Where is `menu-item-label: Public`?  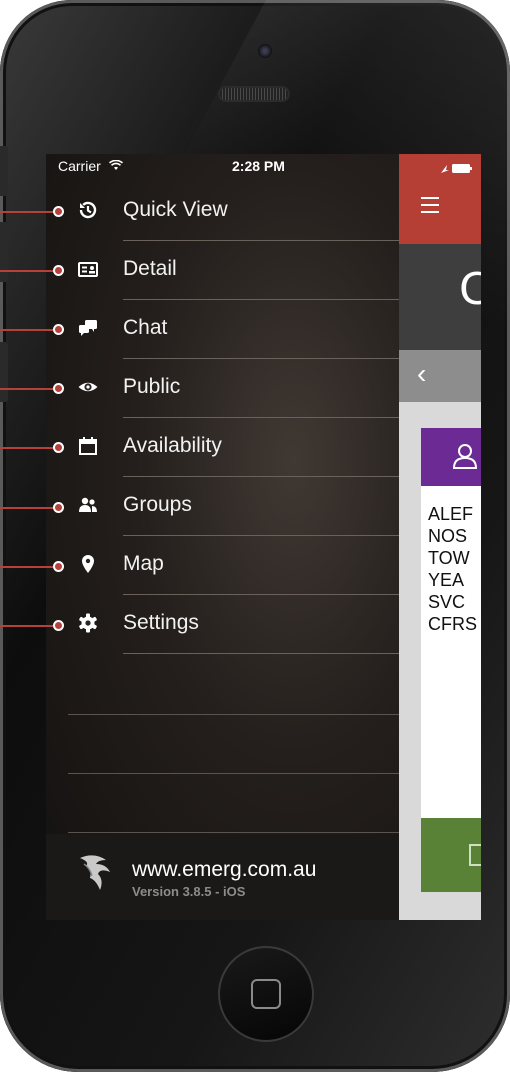 menu-item-label: Public is located at coordinates (152, 386).